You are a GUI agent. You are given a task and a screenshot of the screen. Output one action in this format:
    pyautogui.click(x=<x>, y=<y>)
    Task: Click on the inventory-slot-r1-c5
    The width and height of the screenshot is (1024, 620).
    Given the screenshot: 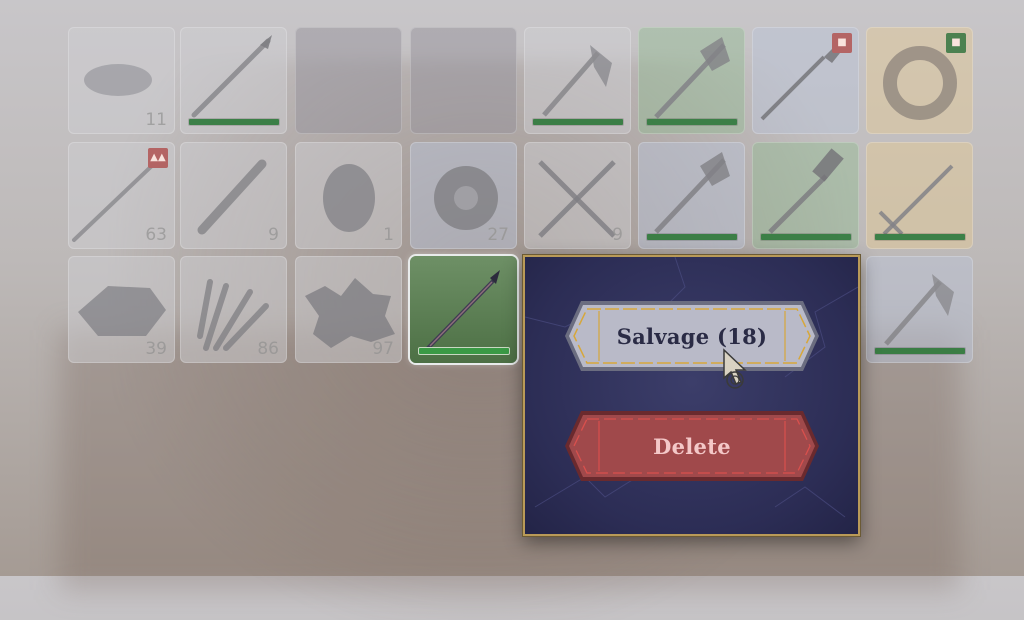 What is the action you would take?
    pyautogui.click(x=577, y=80)
    